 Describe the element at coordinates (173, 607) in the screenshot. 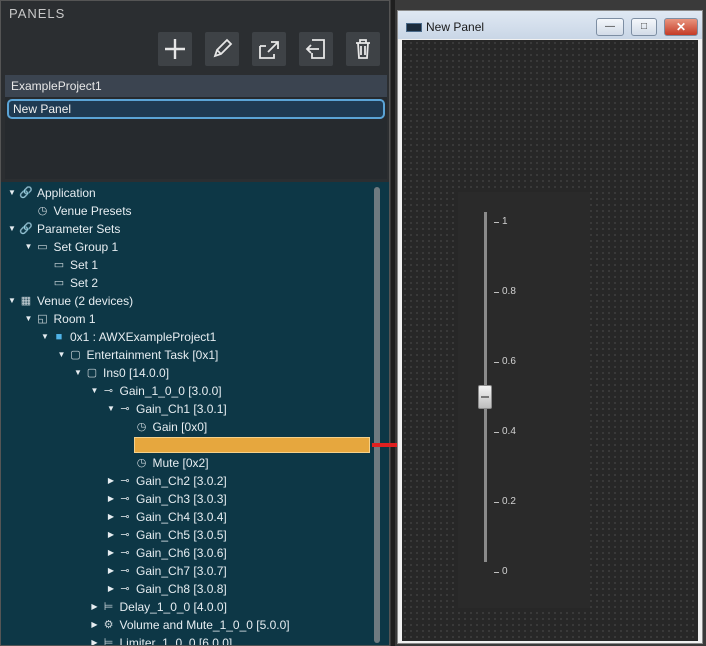

I see `tree-item-label: Delay_1_0_0 [4.0.0]` at that location.